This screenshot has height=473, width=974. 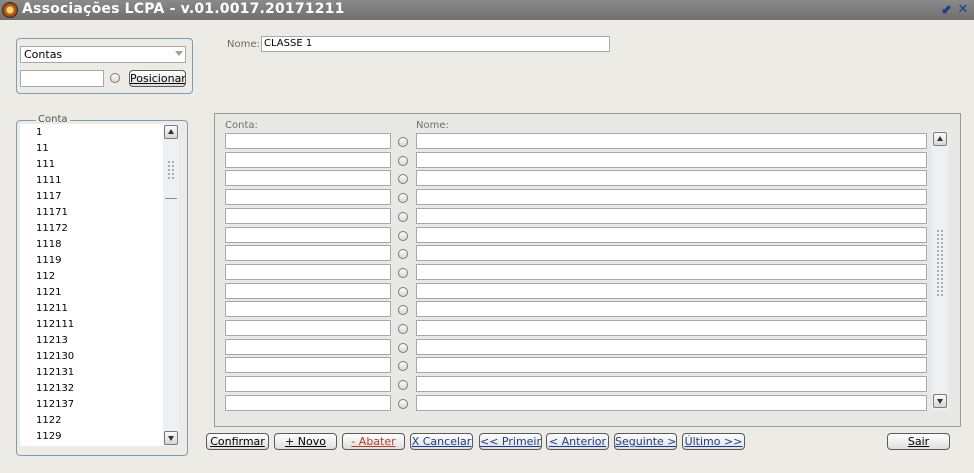 What do you see at coordinates (52, 228) in the screenshot?
I see `list-item: 11172` at bounding box center [52, 228].